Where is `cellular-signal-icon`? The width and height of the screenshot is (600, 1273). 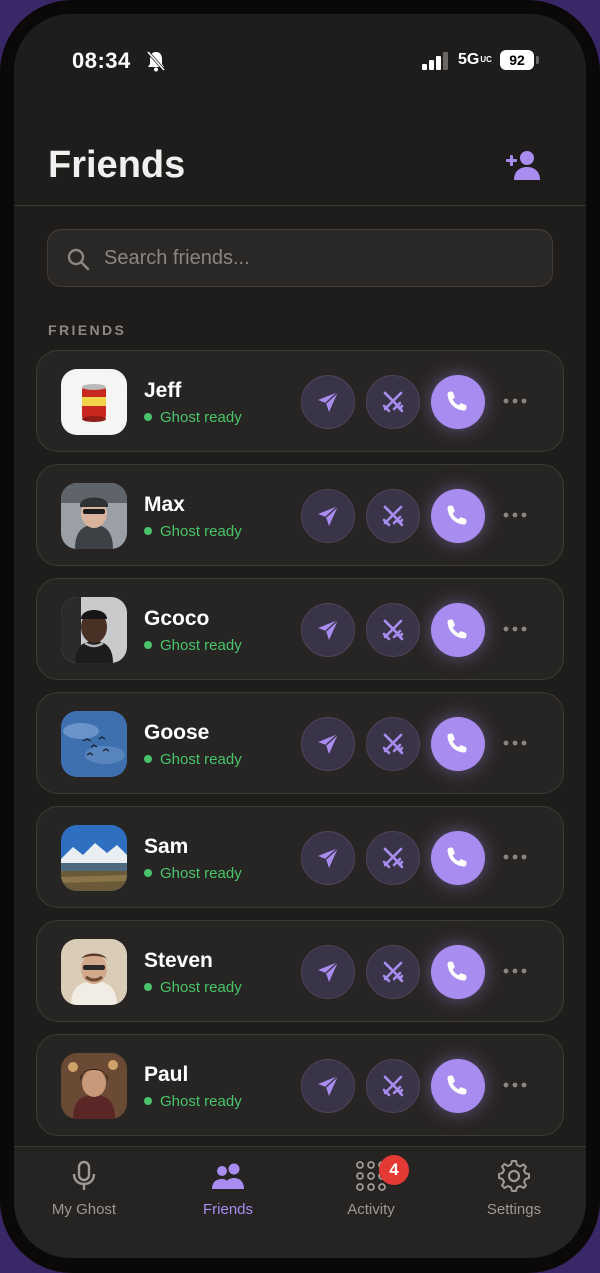
cellular-signal-icon is located at coordinates (435, 61).